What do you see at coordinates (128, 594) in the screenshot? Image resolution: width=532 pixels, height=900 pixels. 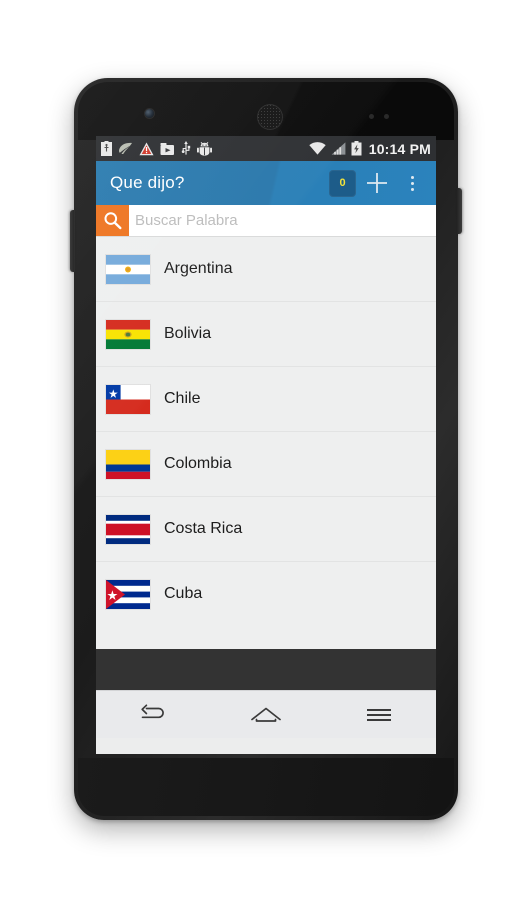 I see `flag-cuba` at bounding box center [128, 594].